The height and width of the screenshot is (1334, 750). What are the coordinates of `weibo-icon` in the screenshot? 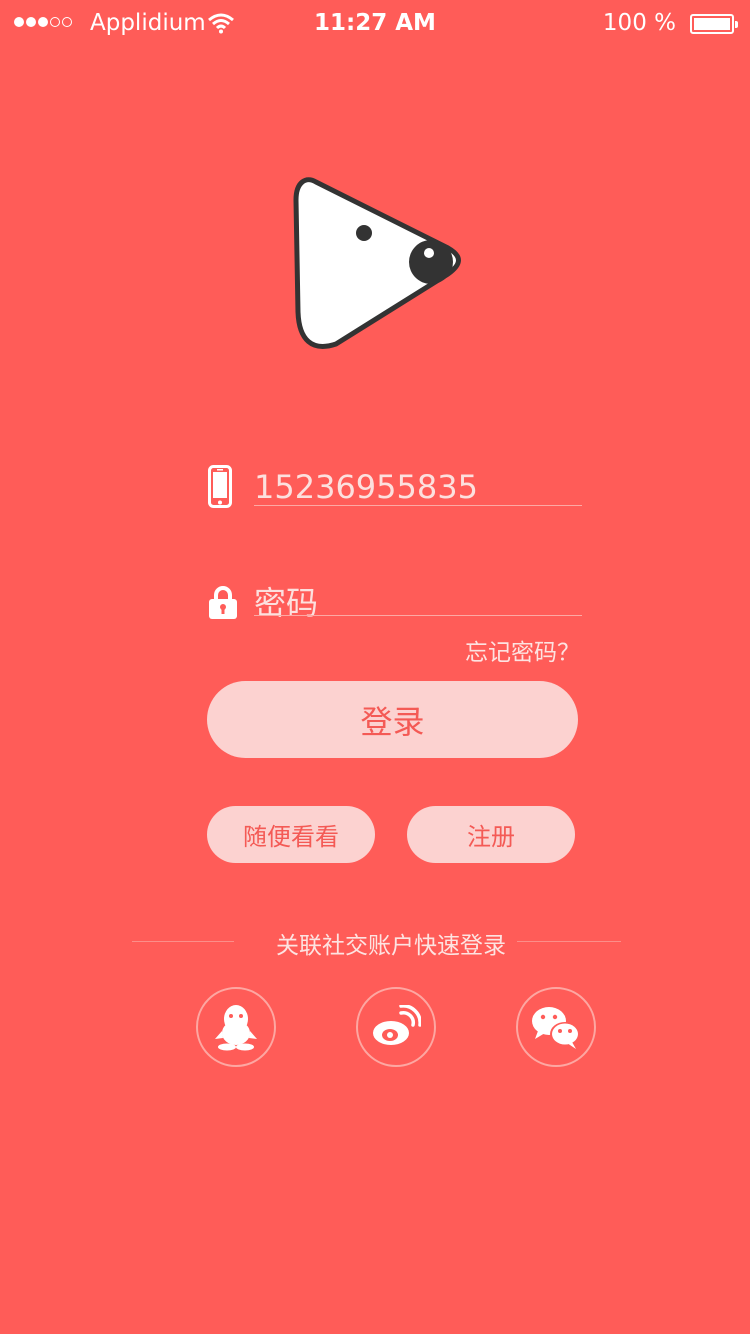 It's located at (397, 1025).